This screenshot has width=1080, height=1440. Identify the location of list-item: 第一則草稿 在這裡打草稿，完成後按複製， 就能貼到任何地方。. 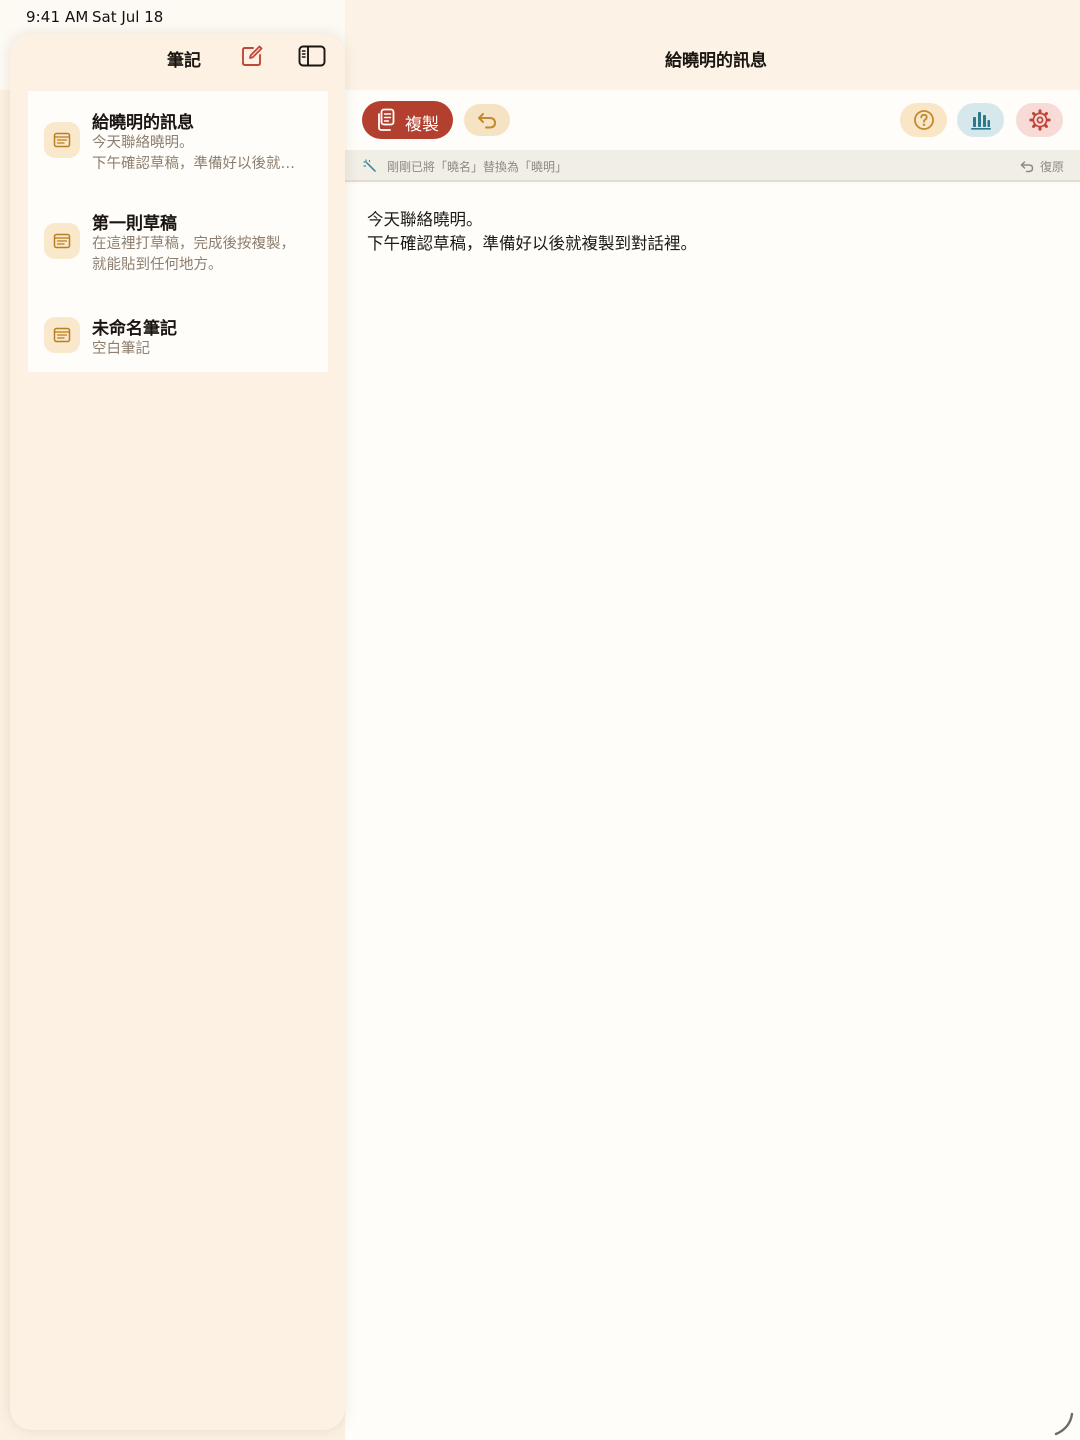
(178, 237).